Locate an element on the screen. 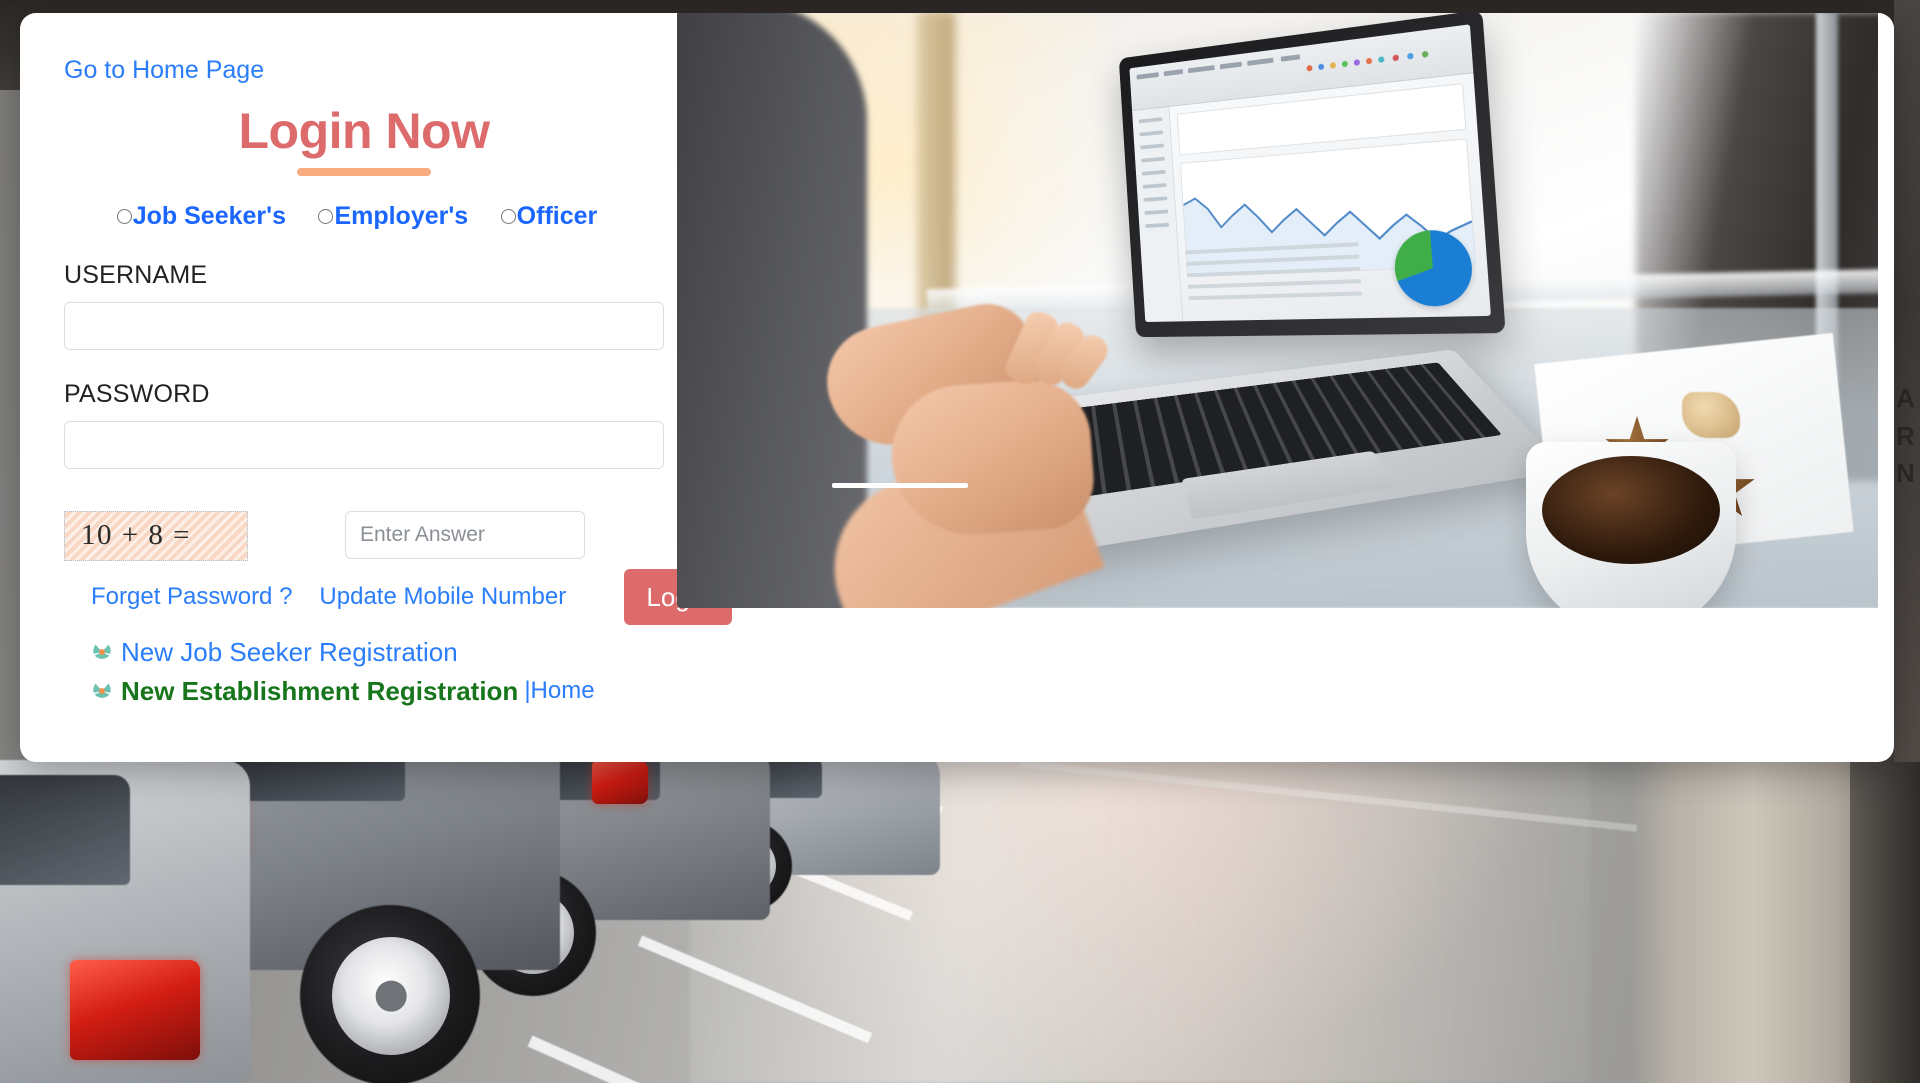 The height and width of the screenshot is (1083, 1920). photo-coffee-cup is located at coordinates (1631, 525).